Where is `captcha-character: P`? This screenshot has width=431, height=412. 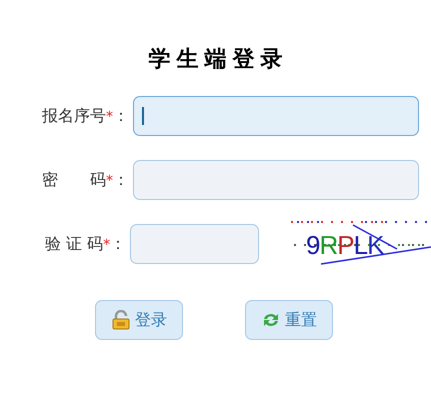
captcha-character: P is located at coordinates (345, 245).